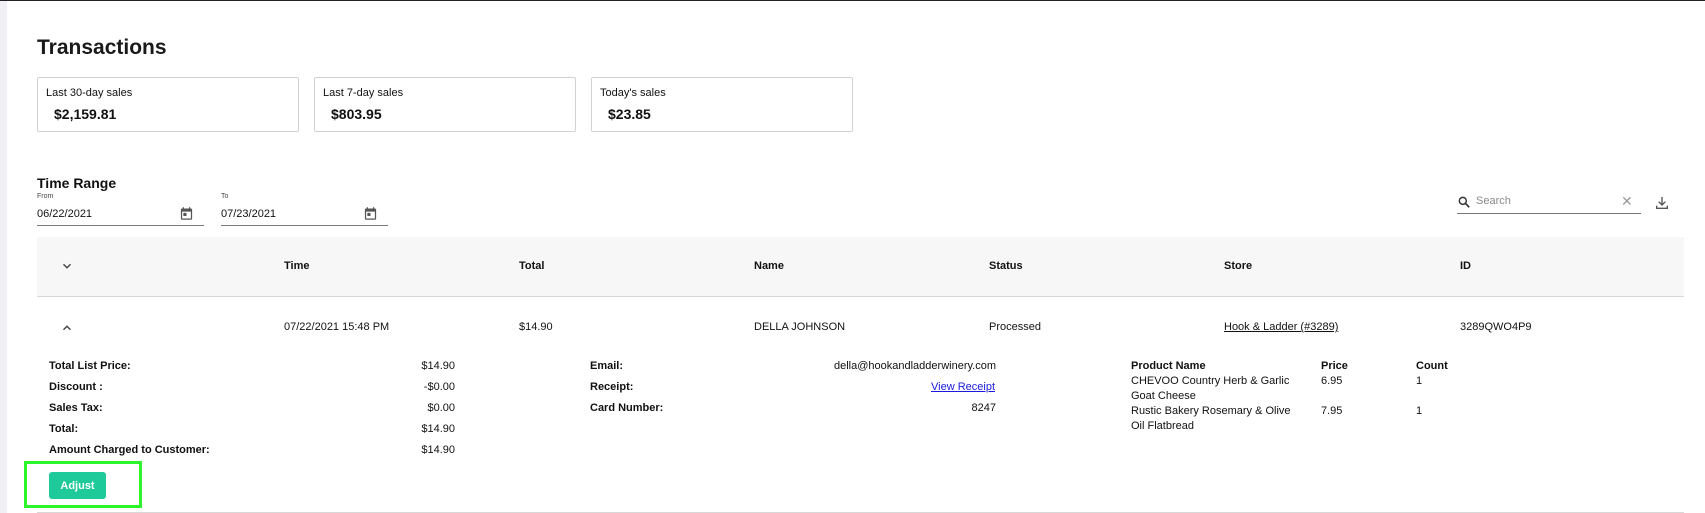 The height and width of the screenshot is (513, 1705). I want to click on search-box: ✕, so click(1549, 202).